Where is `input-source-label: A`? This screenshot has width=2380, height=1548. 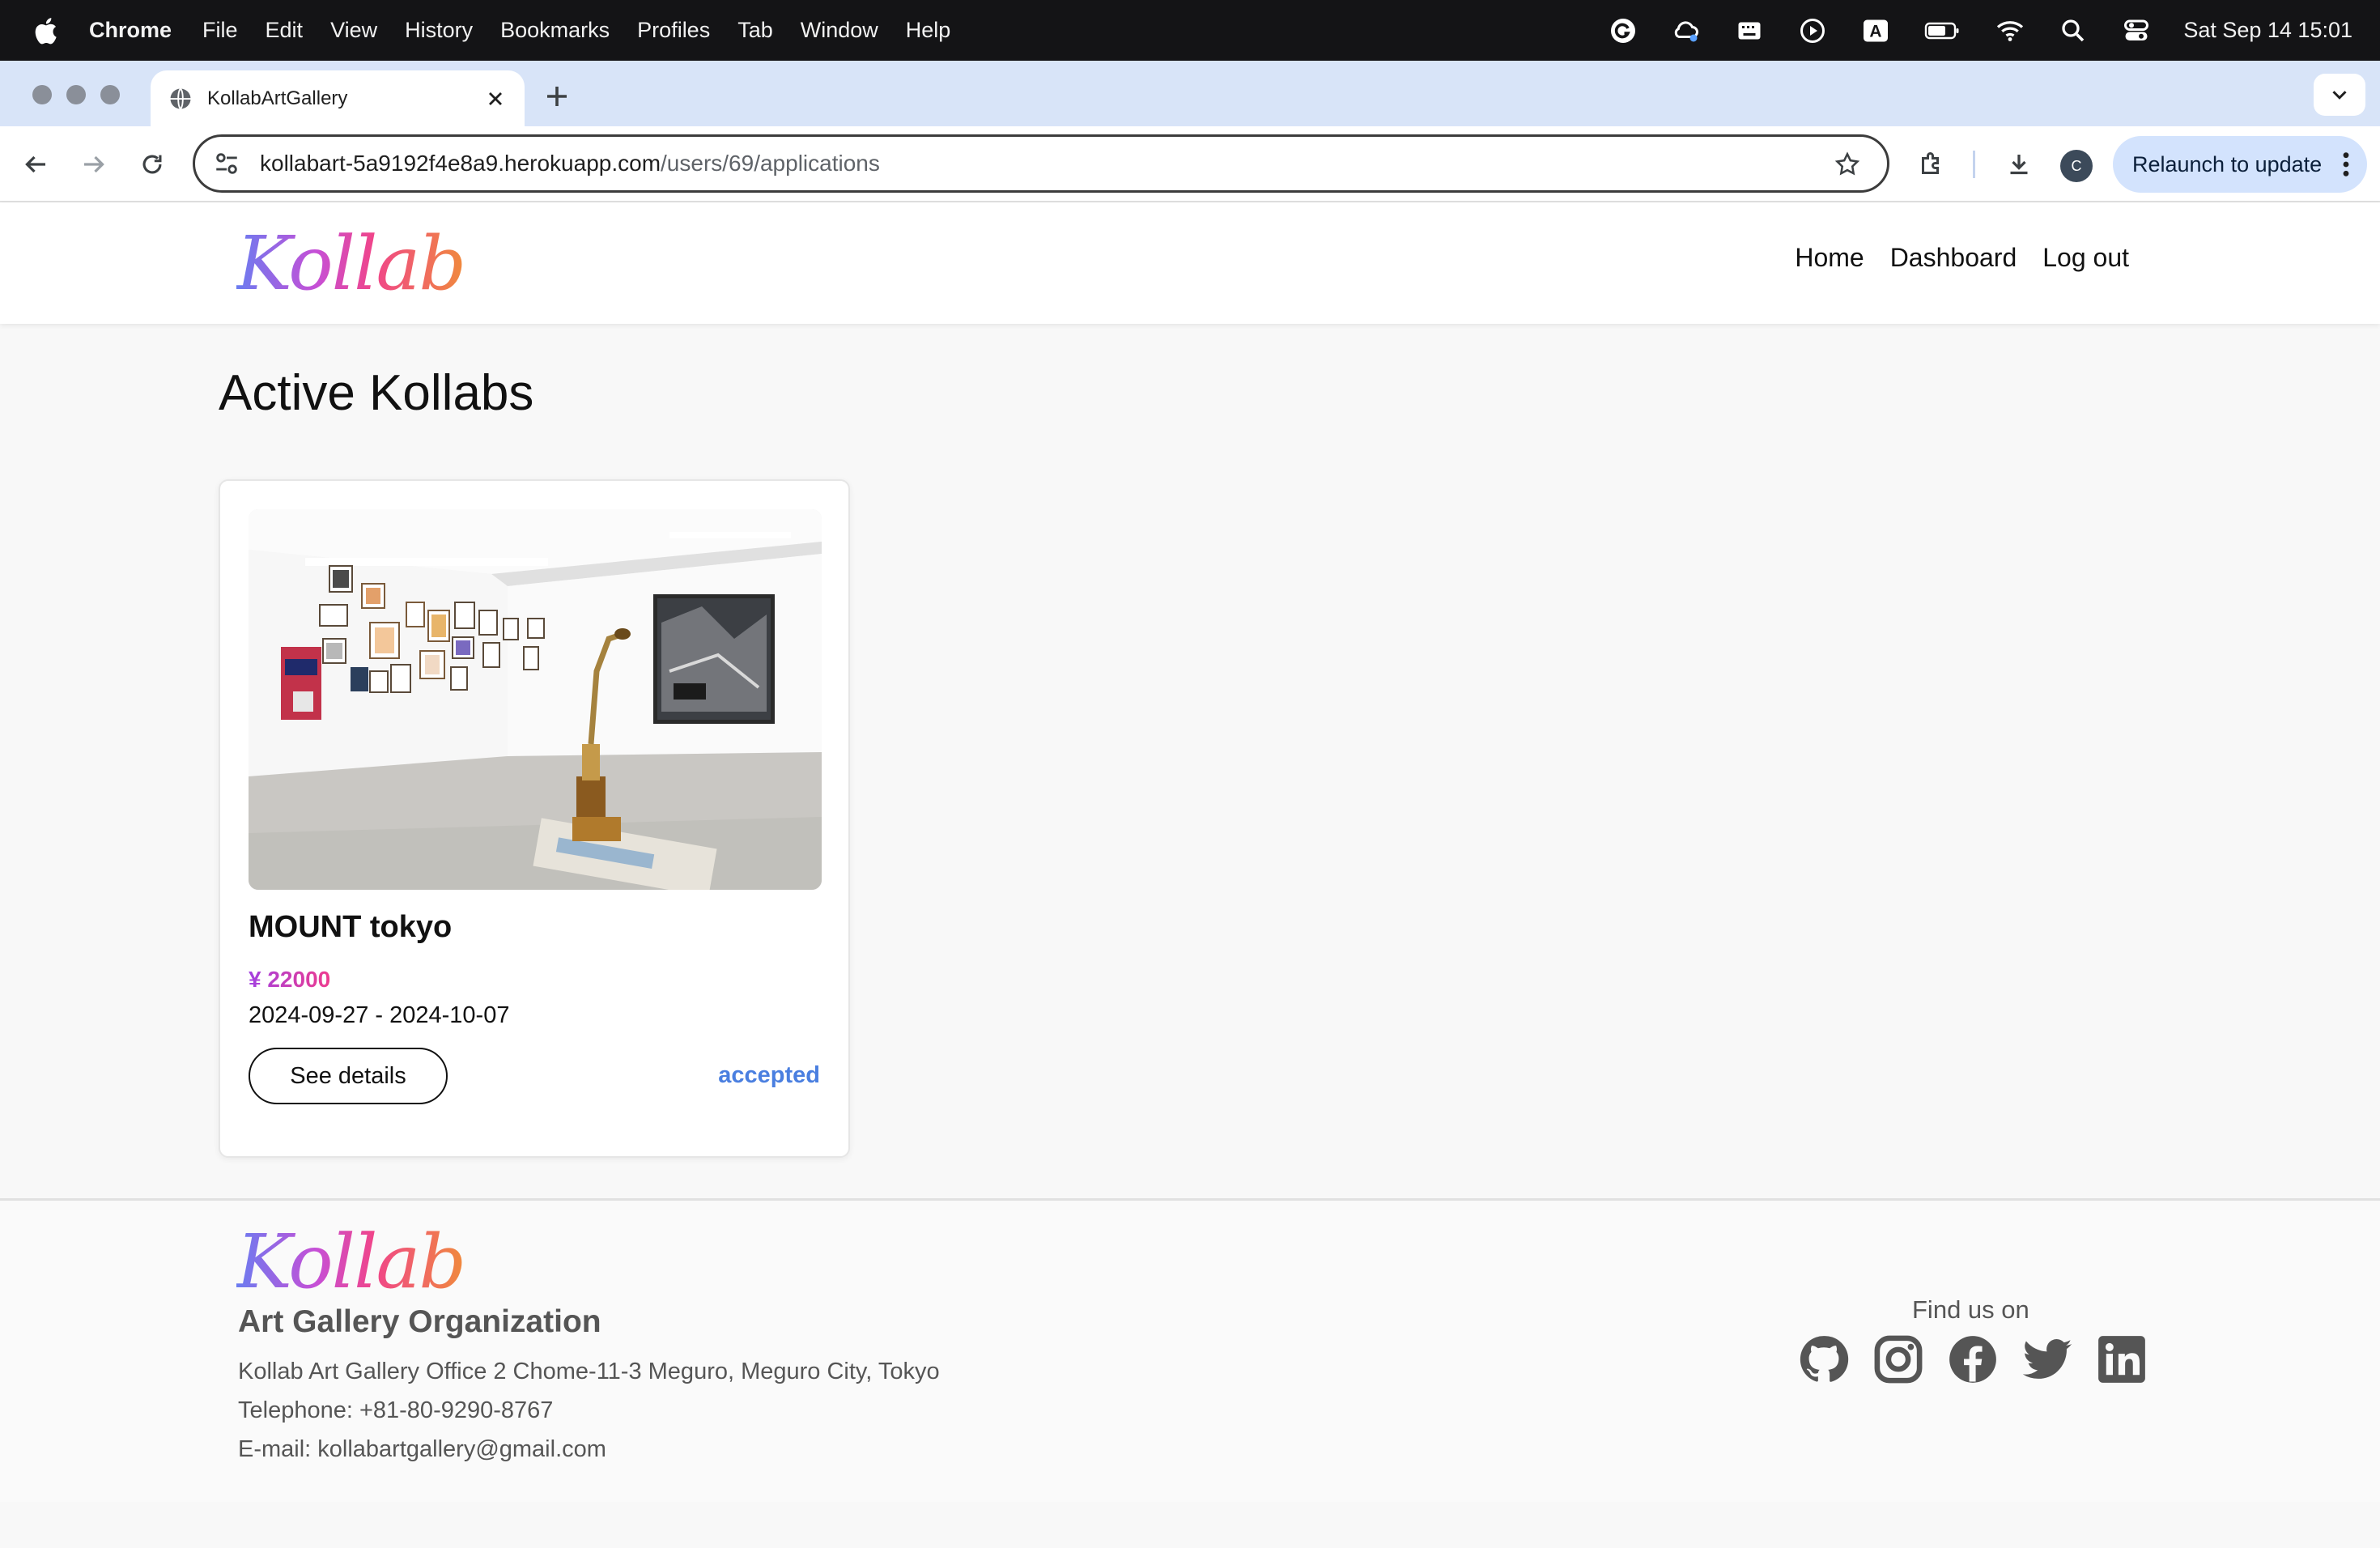 input-source-label: A is located at coordinates (1876, 31).